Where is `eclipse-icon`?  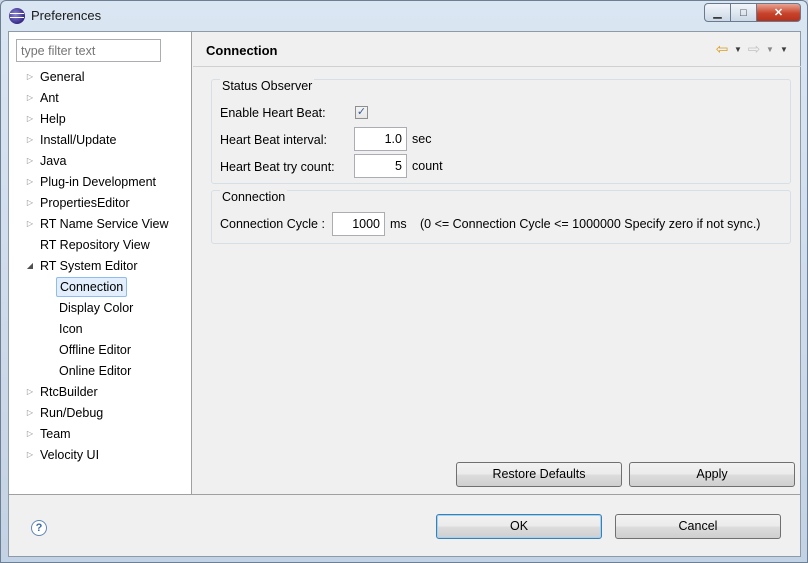 eclipse-icon is located at coordinates (17, 16).